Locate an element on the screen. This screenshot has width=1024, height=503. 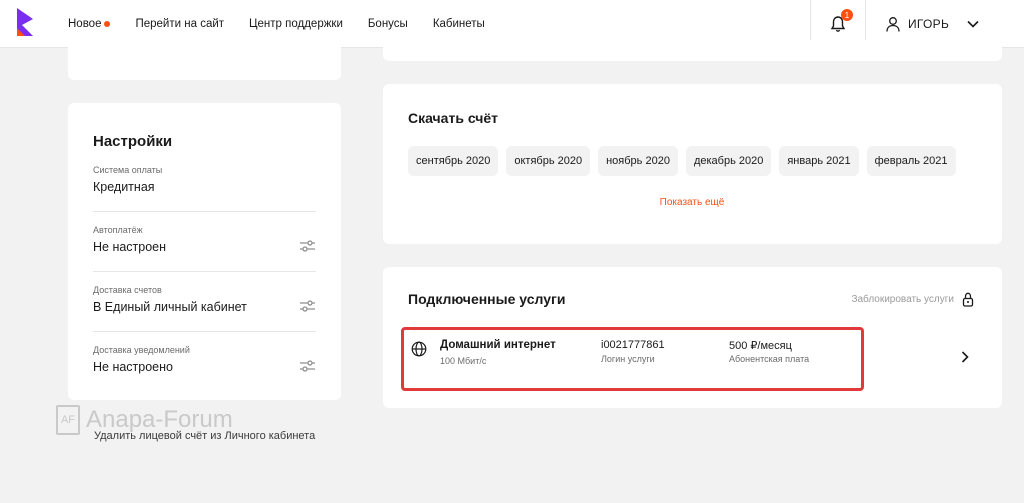
lock-icon is located at coordinates (968, 299).